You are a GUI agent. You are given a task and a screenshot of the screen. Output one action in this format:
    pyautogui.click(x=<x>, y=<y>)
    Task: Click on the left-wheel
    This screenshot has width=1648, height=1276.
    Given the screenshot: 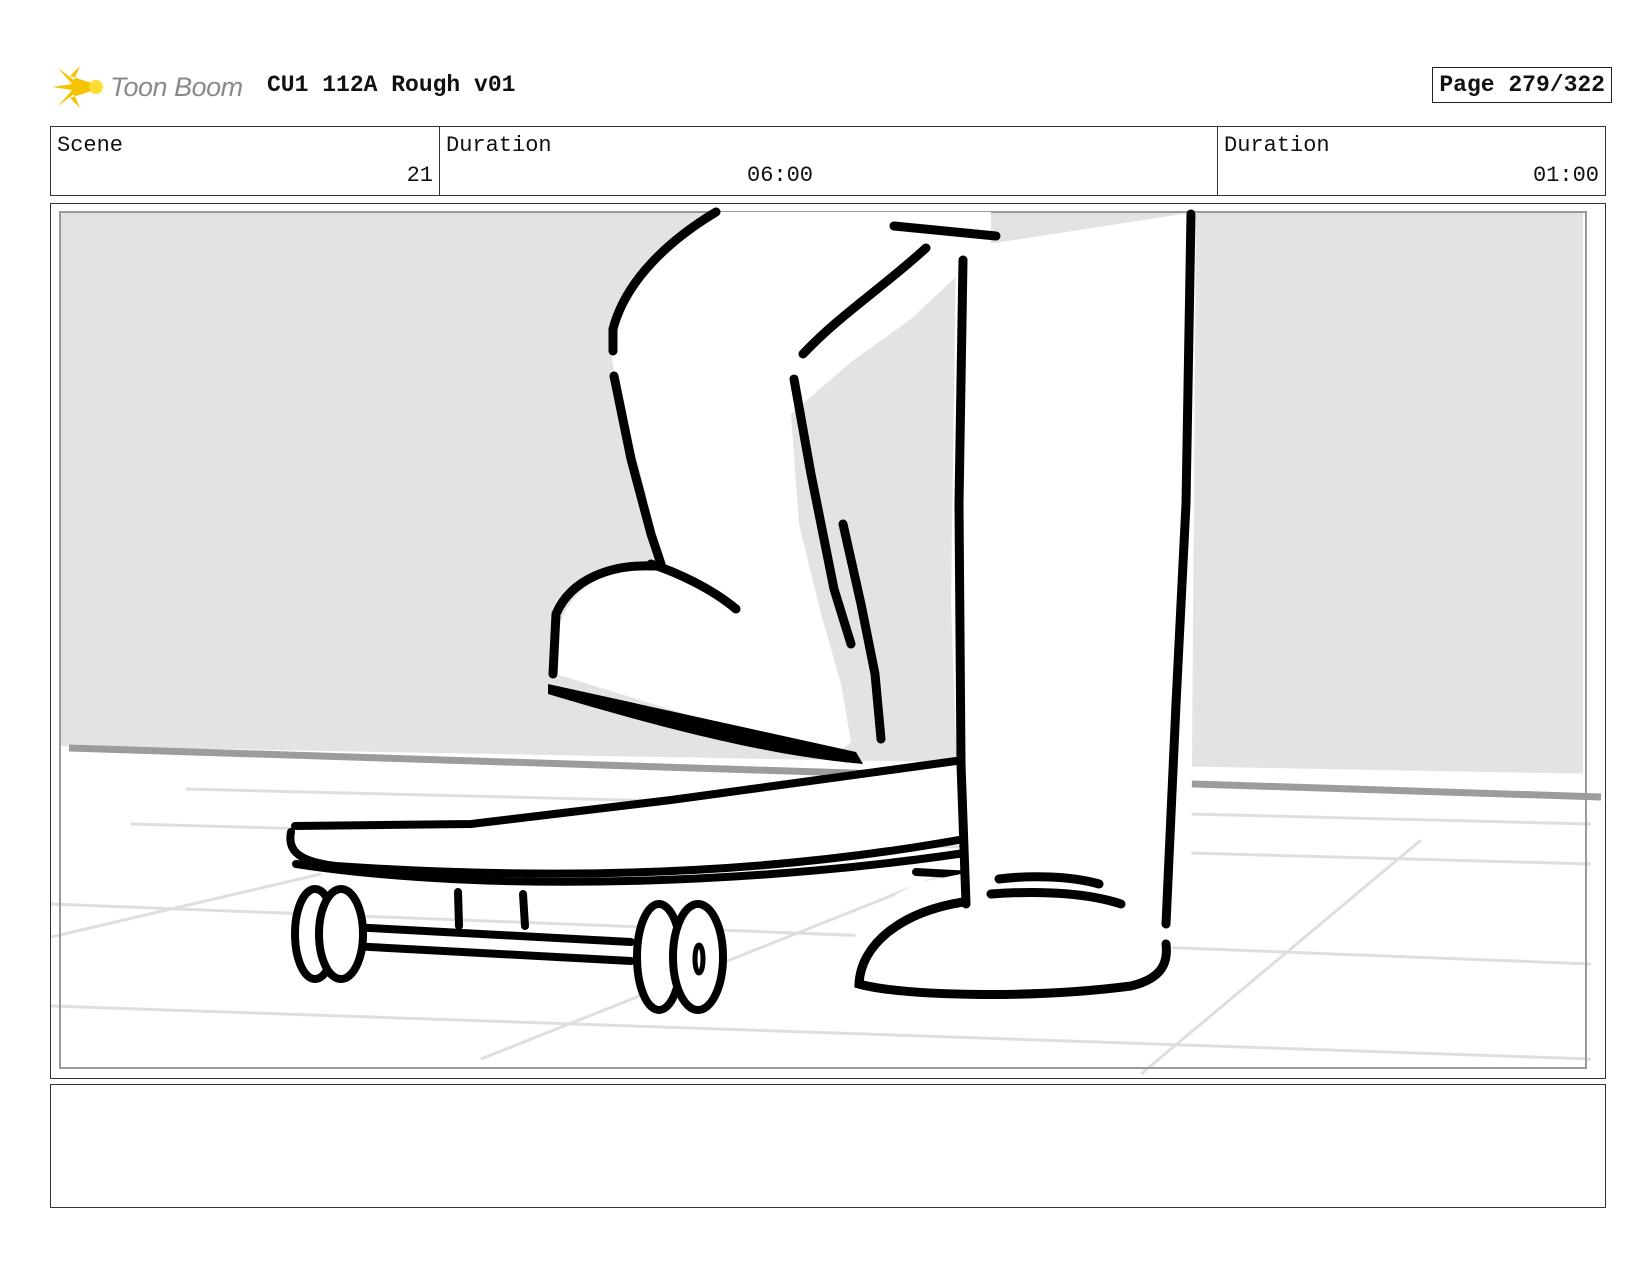 What is the action you would take?
    pyautogui.click(x=329, y=934)
    